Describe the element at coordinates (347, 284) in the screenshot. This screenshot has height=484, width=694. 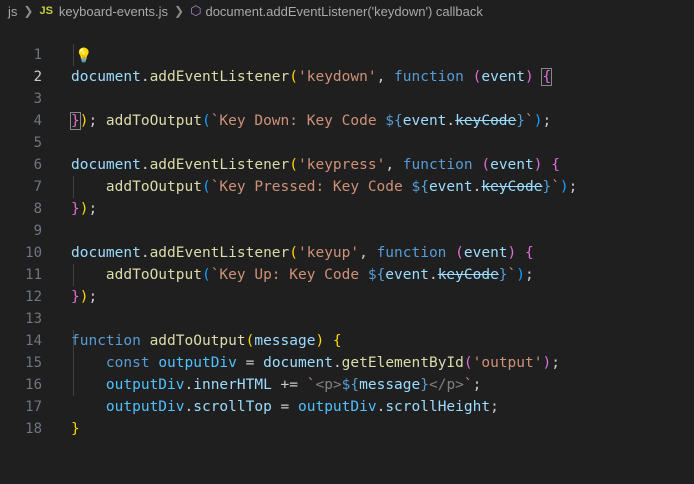
I see `code-line: 12` at that location.